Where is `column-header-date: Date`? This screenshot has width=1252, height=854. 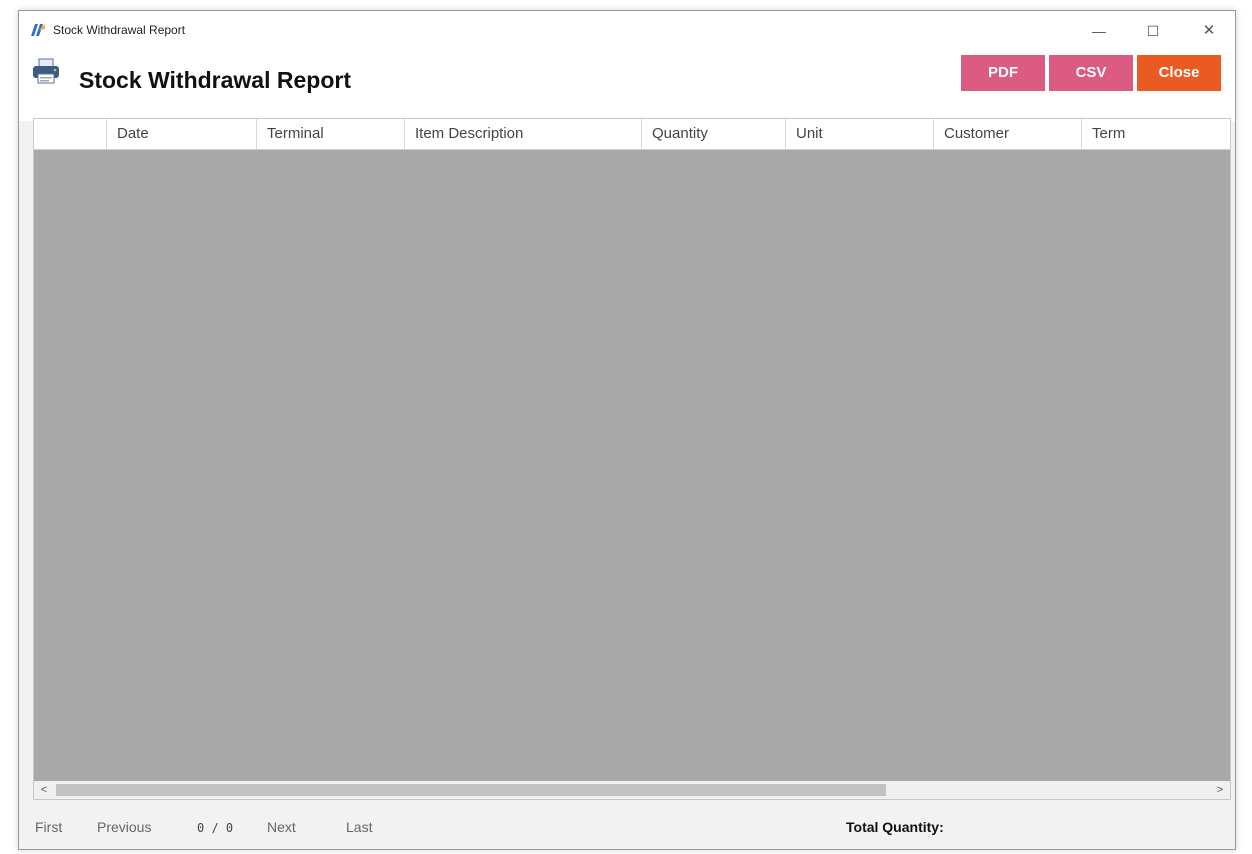
column-header-date: Date is located at coordinates (181, 134).